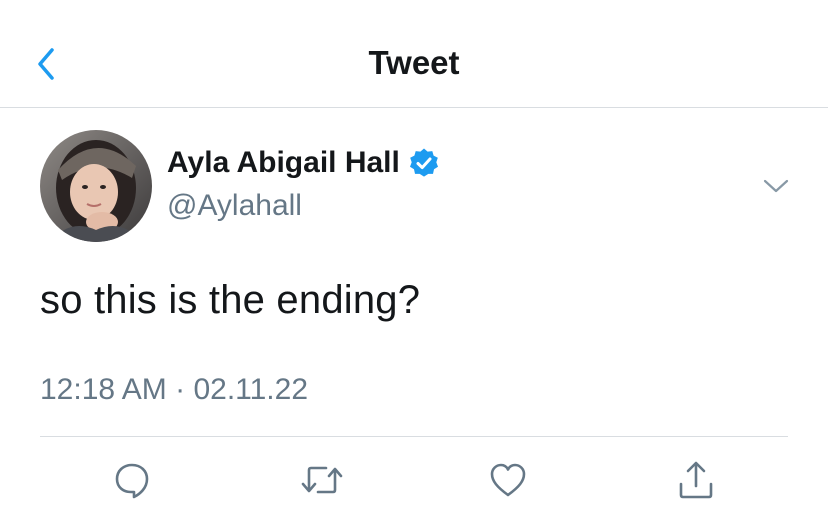  I want to click on heart-icon, so click(508, 480).